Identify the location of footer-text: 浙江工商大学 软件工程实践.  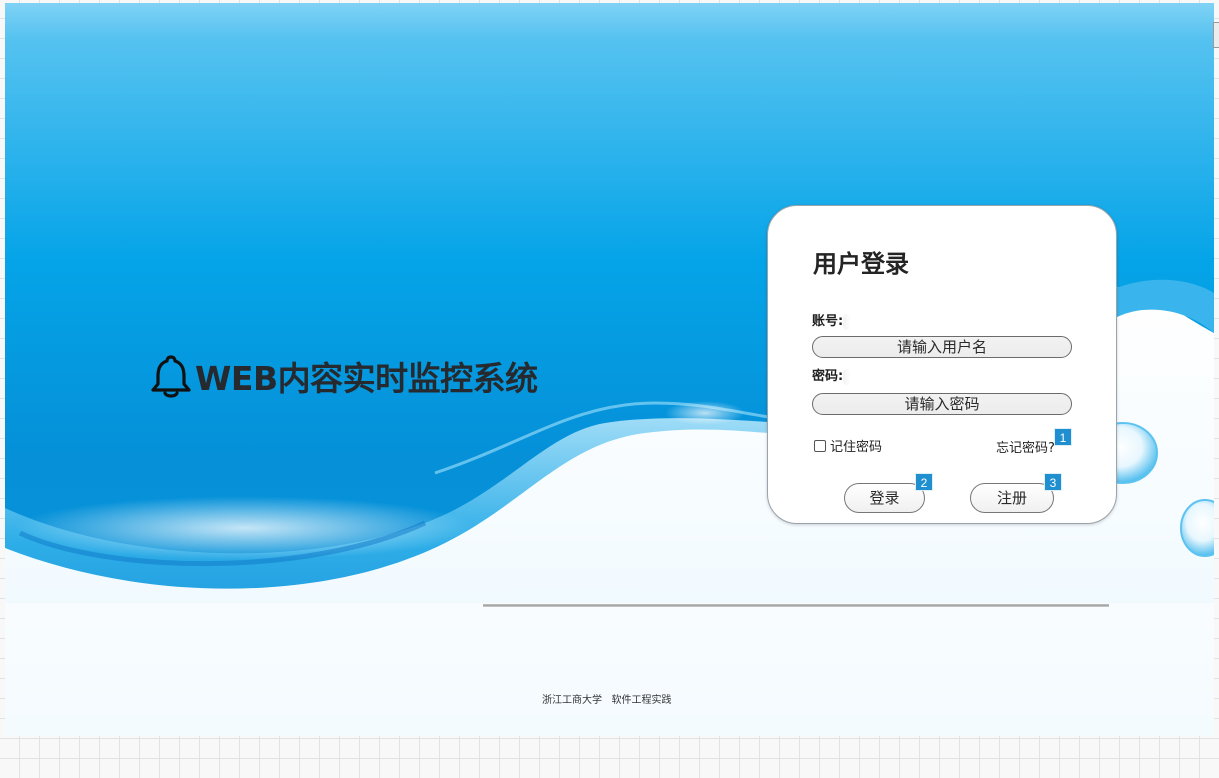
(607, 700).